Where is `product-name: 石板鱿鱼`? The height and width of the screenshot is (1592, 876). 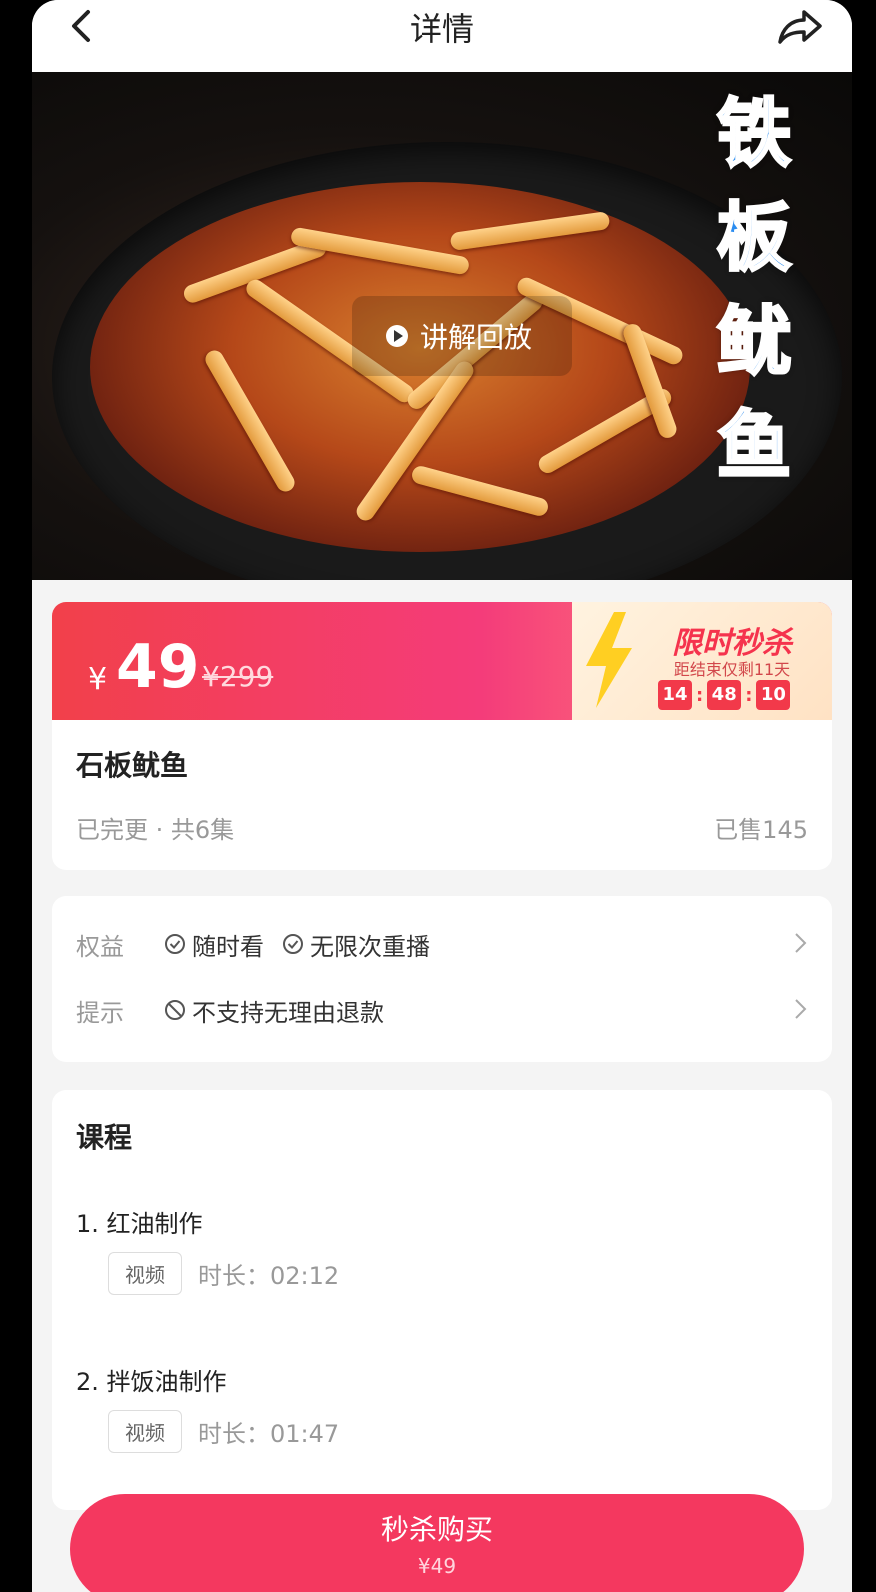
product-name: 石板鱿鱼 is located at coordinates (132, 765).